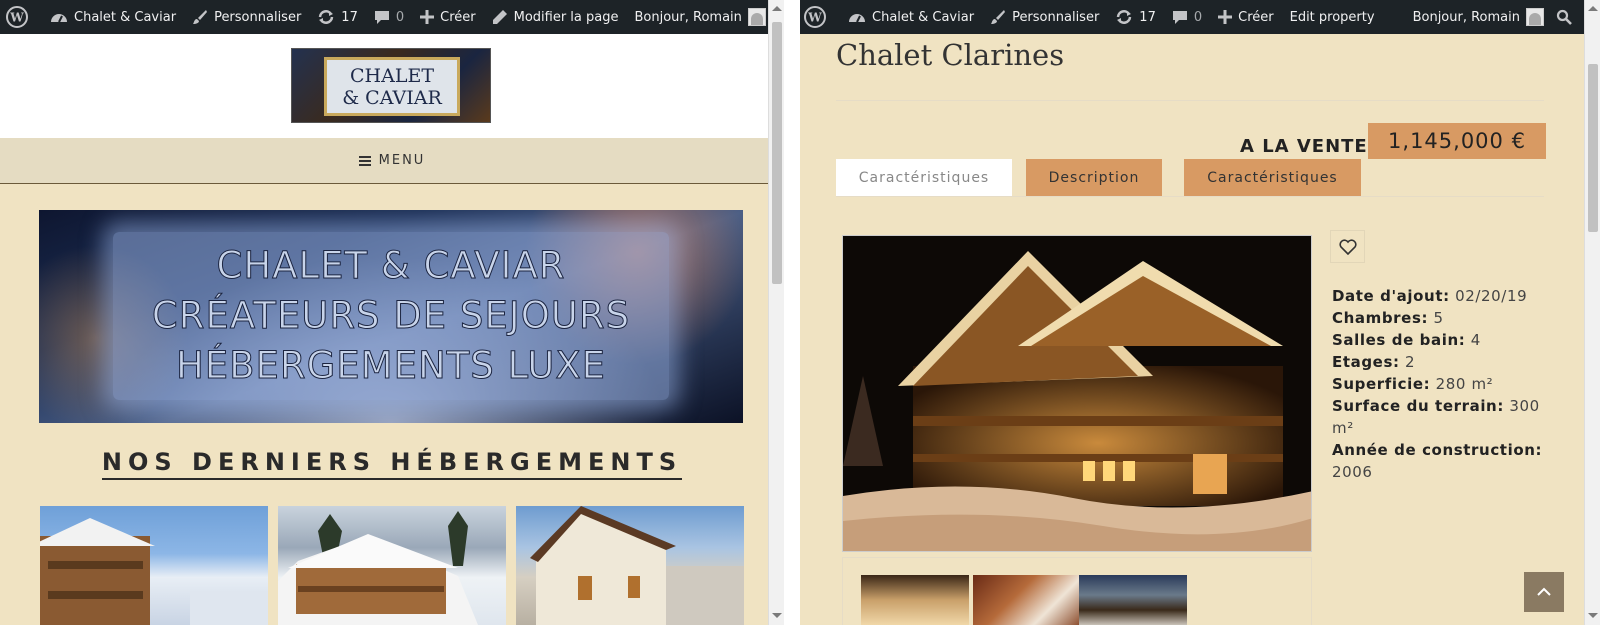  What do you see at coordinates (1380, 318) in the screenshot?
I see `detail-label: Chambres:` at bounding box center [1380, 318].